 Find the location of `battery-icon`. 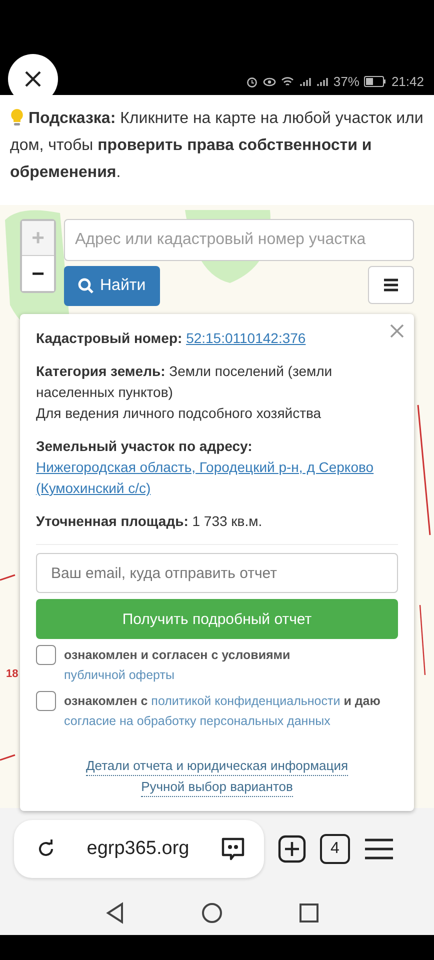

battery-icon is located at coordinates (375, 81).